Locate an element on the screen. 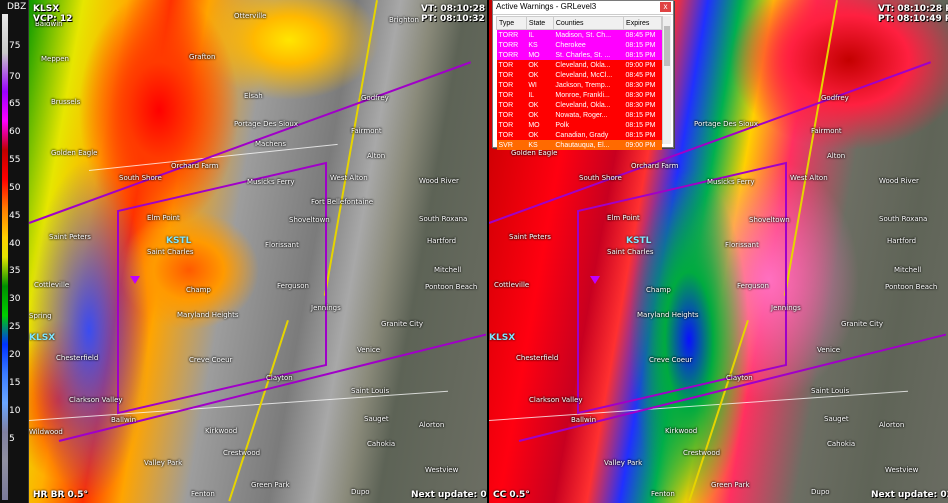 This screenshot has height=503, width=948. warnings-scrollbar is located at coordinates (666, 80).